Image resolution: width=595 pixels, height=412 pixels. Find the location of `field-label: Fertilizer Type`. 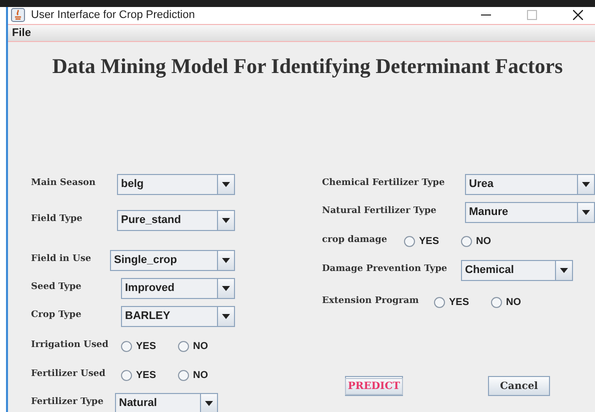

field-label: Fertilizer Type is located at coordinates (67, 403).